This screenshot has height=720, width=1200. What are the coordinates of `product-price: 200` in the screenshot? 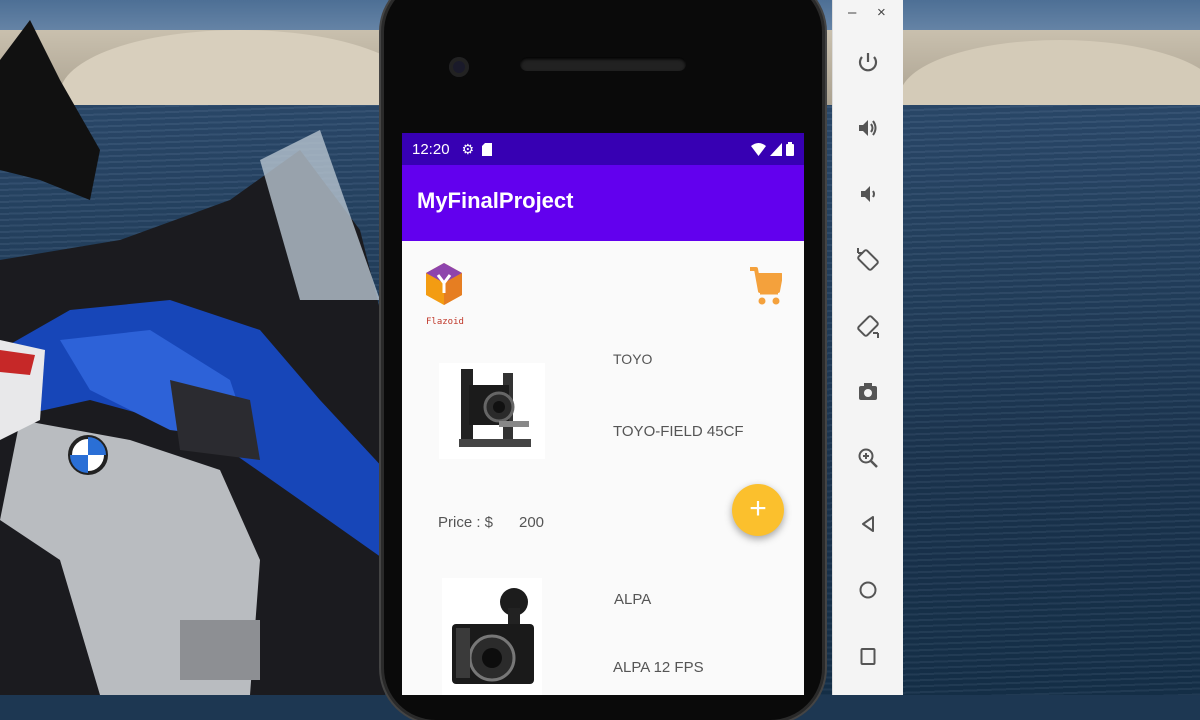 It's located at (532, 522).